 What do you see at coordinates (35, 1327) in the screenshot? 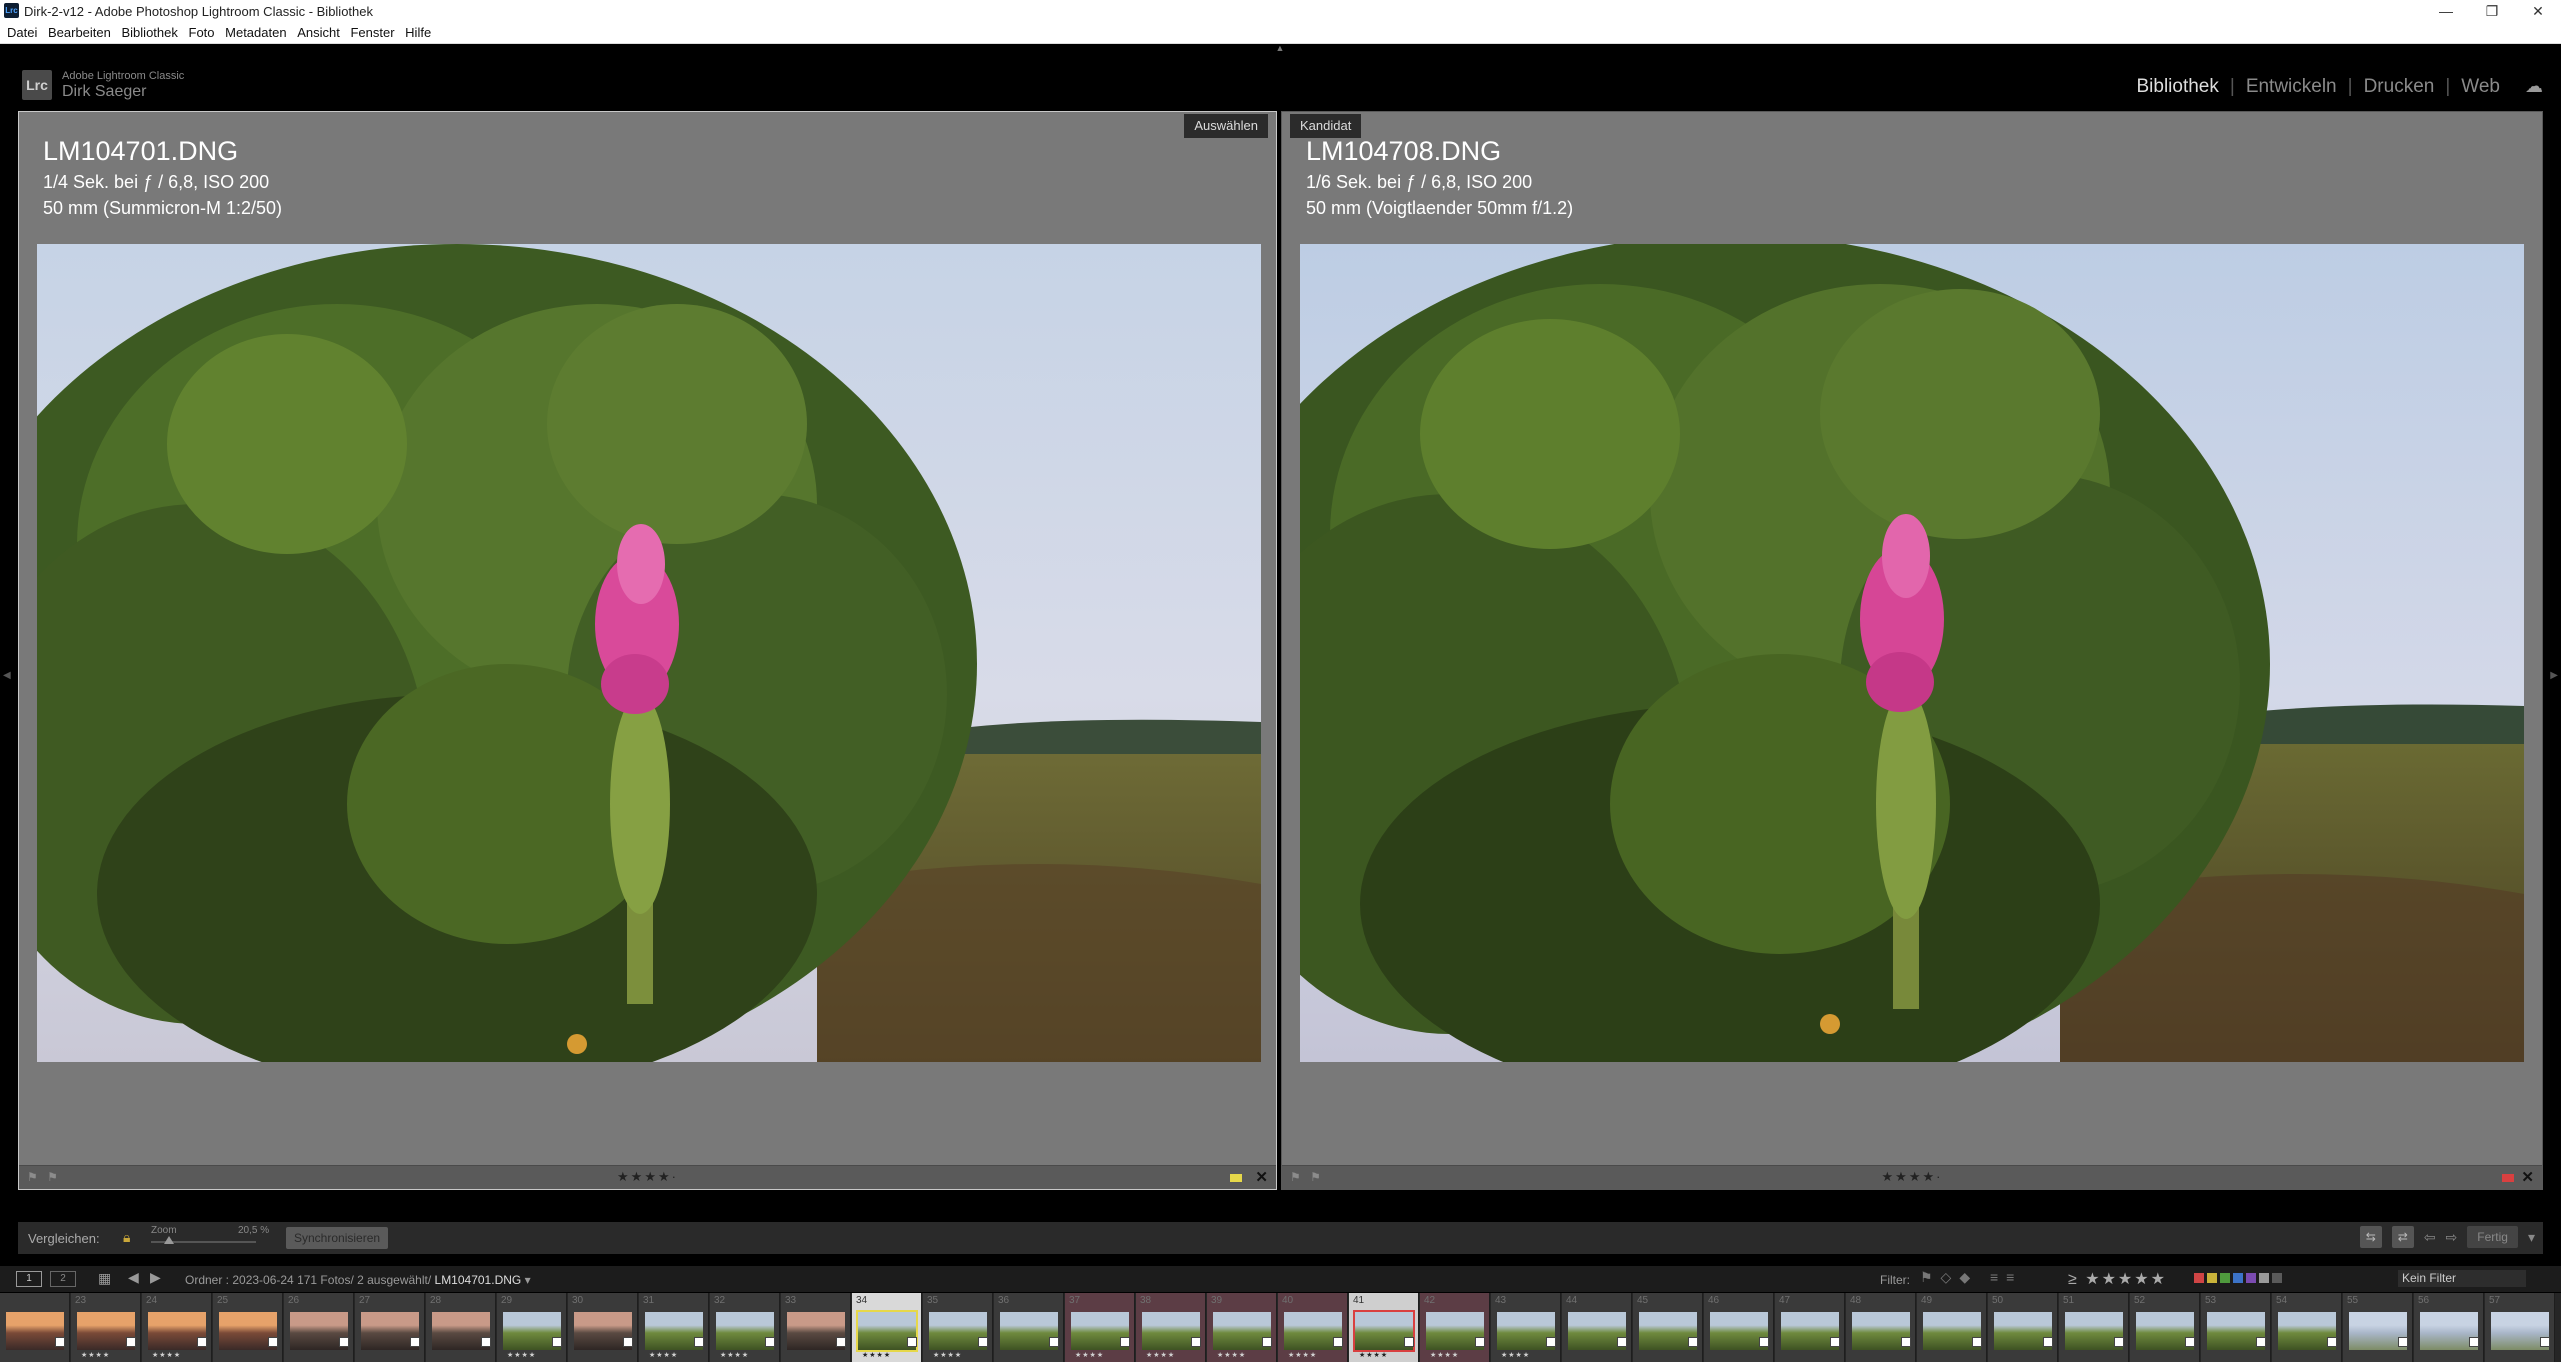
I see `filmstrip-thumbnail` at bounding box center [35, 1327].